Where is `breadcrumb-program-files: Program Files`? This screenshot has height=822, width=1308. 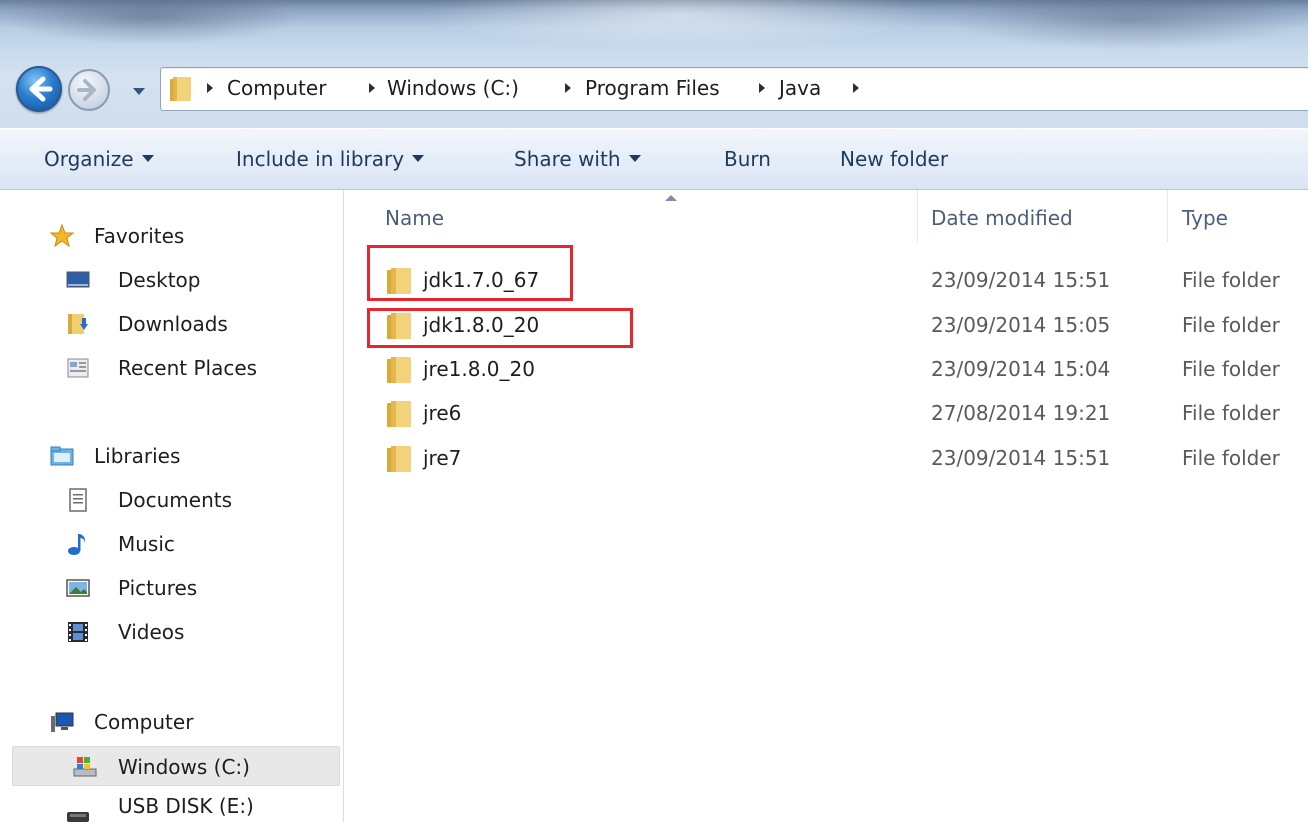
breadcrumb-program-files: Program Files is located at coordinates (652, 88).